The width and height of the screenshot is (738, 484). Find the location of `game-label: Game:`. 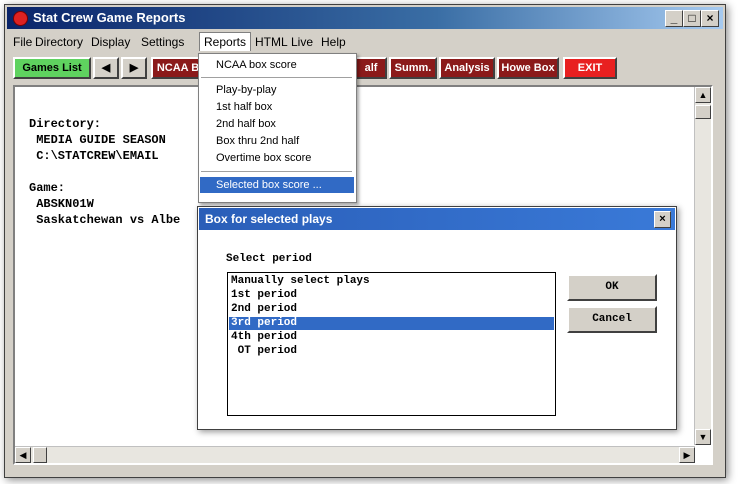

game-label: Game: is located at coordinates (47, 188).